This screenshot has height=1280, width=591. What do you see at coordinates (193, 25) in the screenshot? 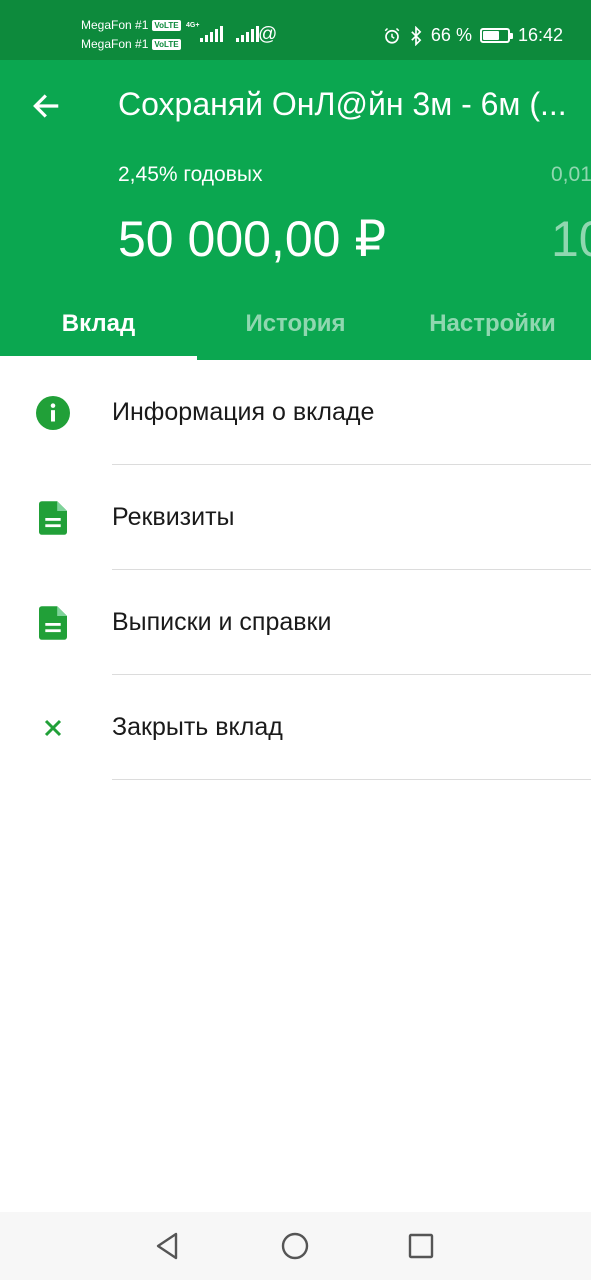
I see `network-type: 4G+` at bounding box center [193, 25].